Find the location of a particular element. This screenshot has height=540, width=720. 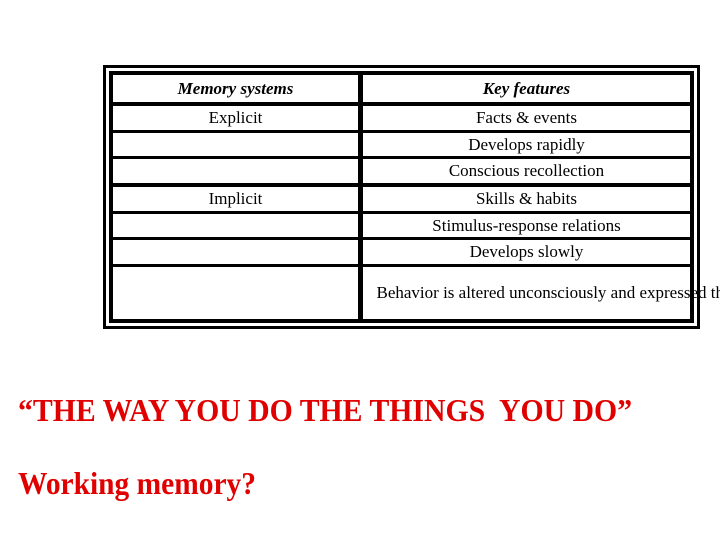

table-header-row: Memory systems Key features is located at coordinates (401, 90).